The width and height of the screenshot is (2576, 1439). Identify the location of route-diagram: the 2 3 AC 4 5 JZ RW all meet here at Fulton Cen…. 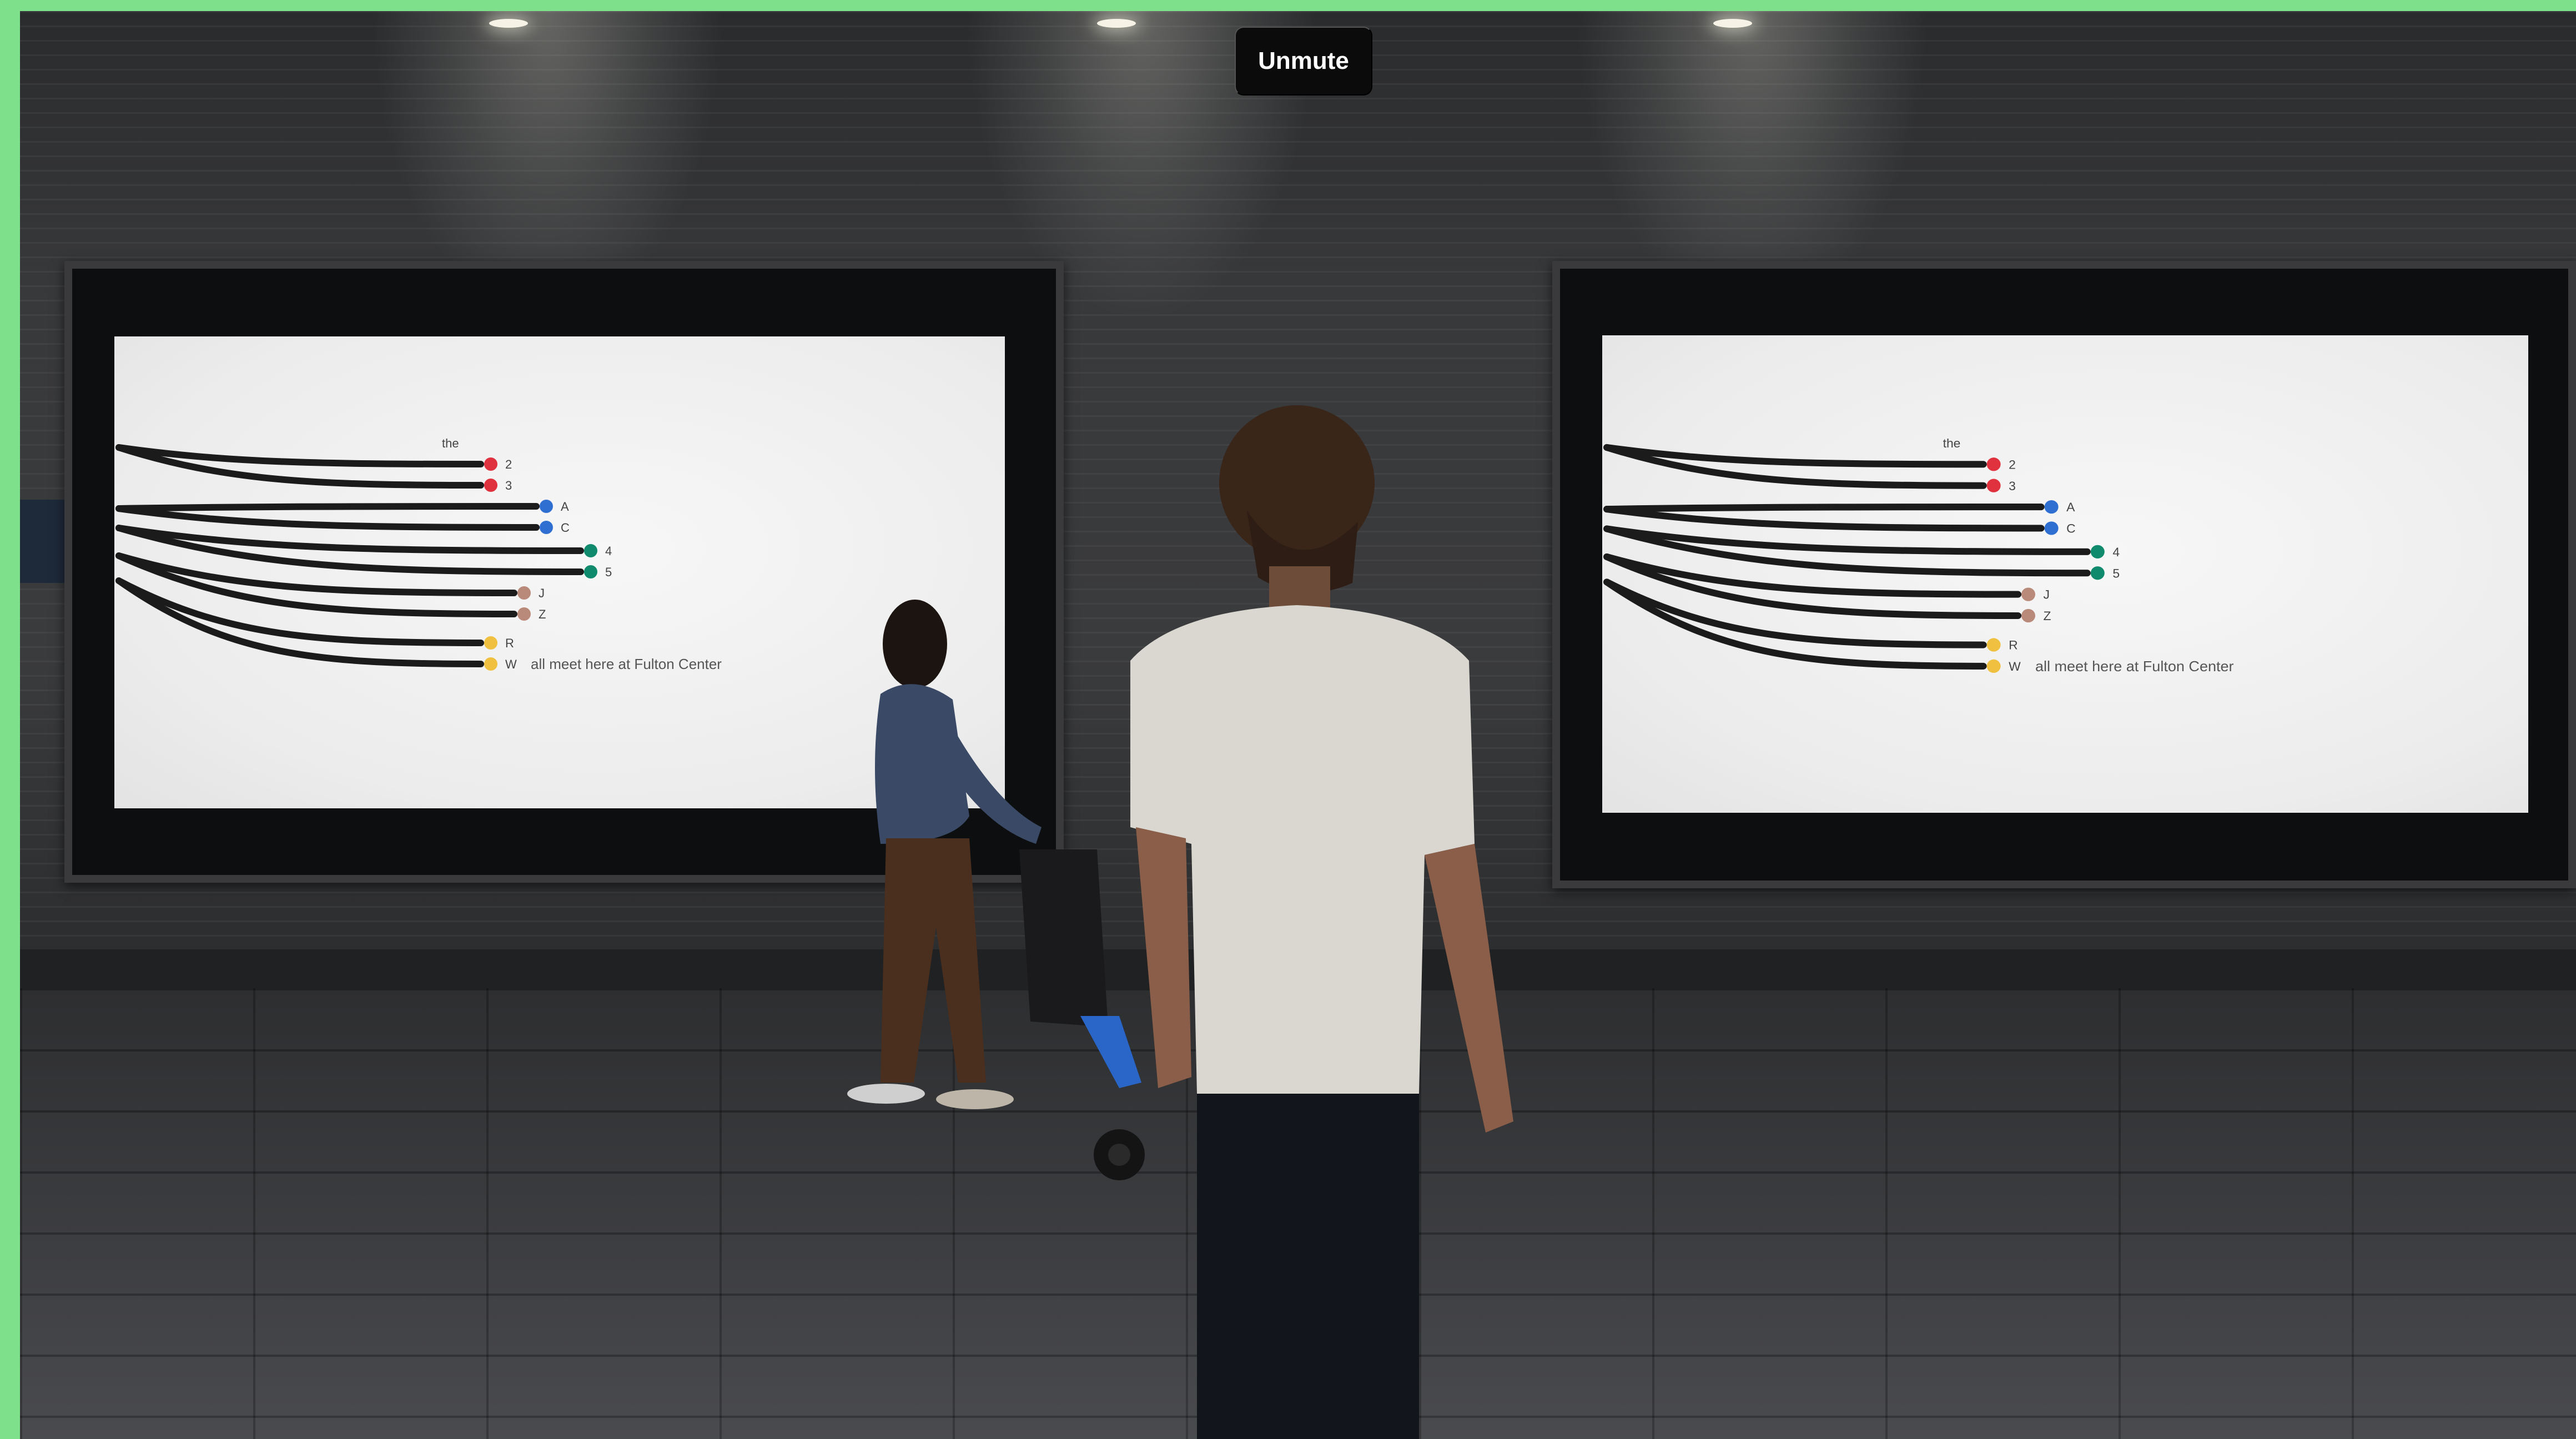
(1918, 555).